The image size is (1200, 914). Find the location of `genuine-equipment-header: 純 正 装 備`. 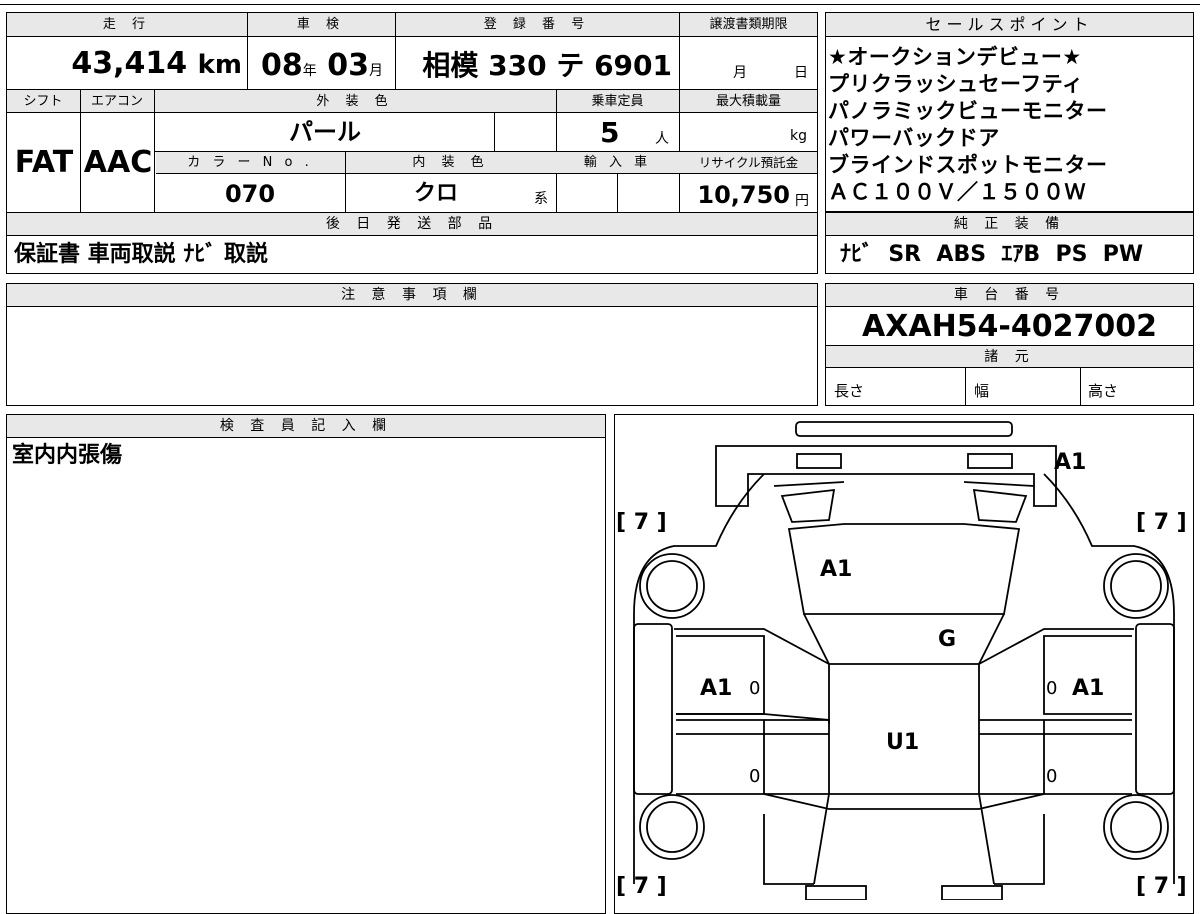

genuine-equipment-header: 純 正 装 備 is located at coordinates (1009, 224).